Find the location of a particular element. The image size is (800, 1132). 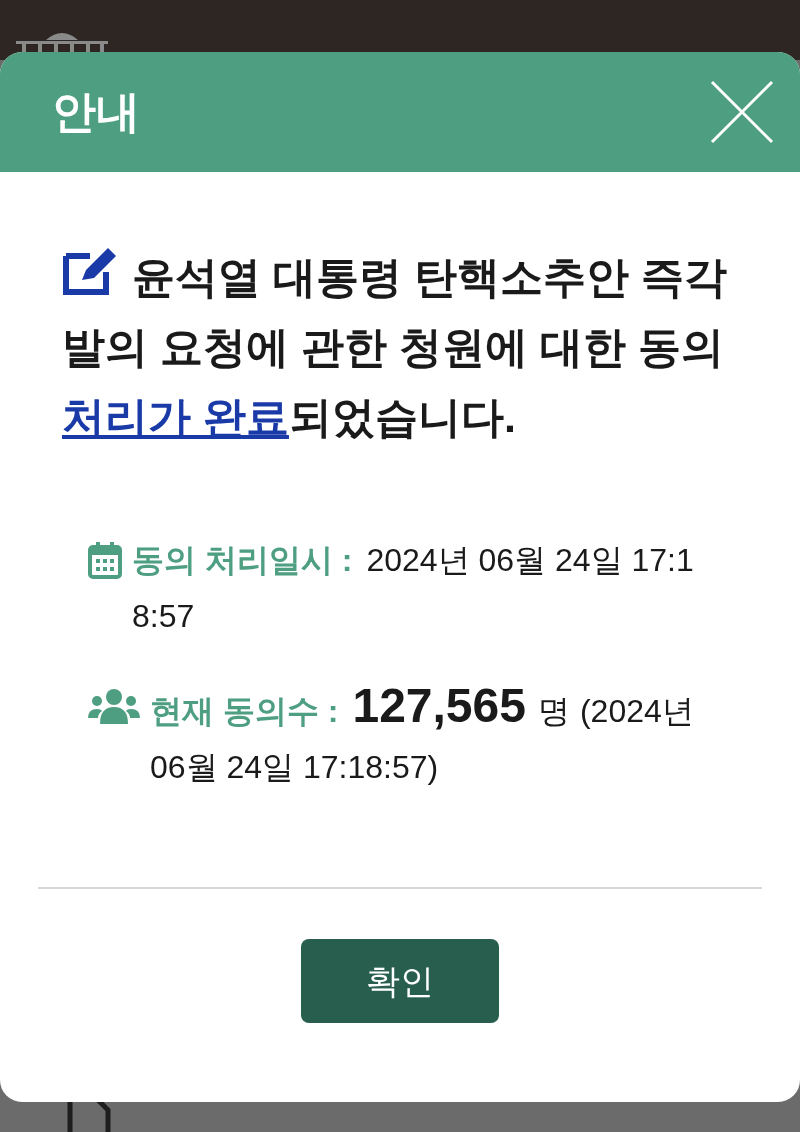

close-icon is located at coordinates (742, 112).